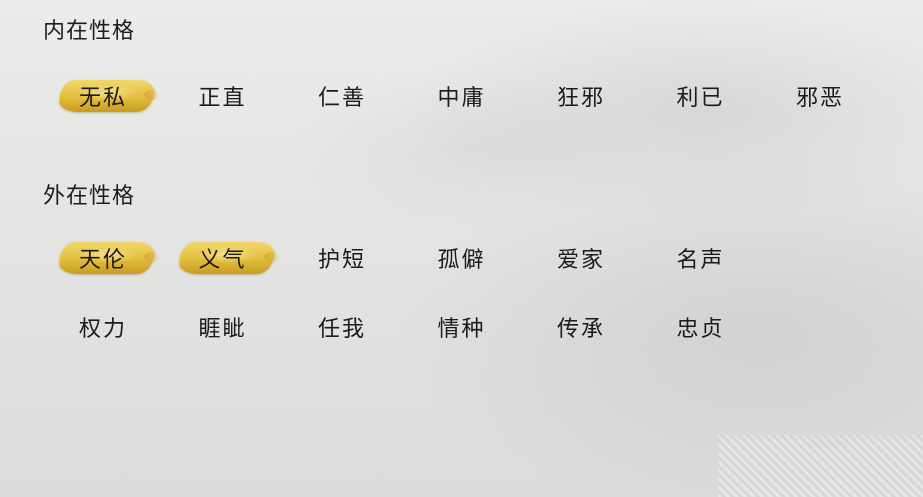 The width and height of the screenshot is (923, 497). Describe the element at coordinates (89, 196) in the screenshot. I see `outer-personality-title: 外在性格` at that location.